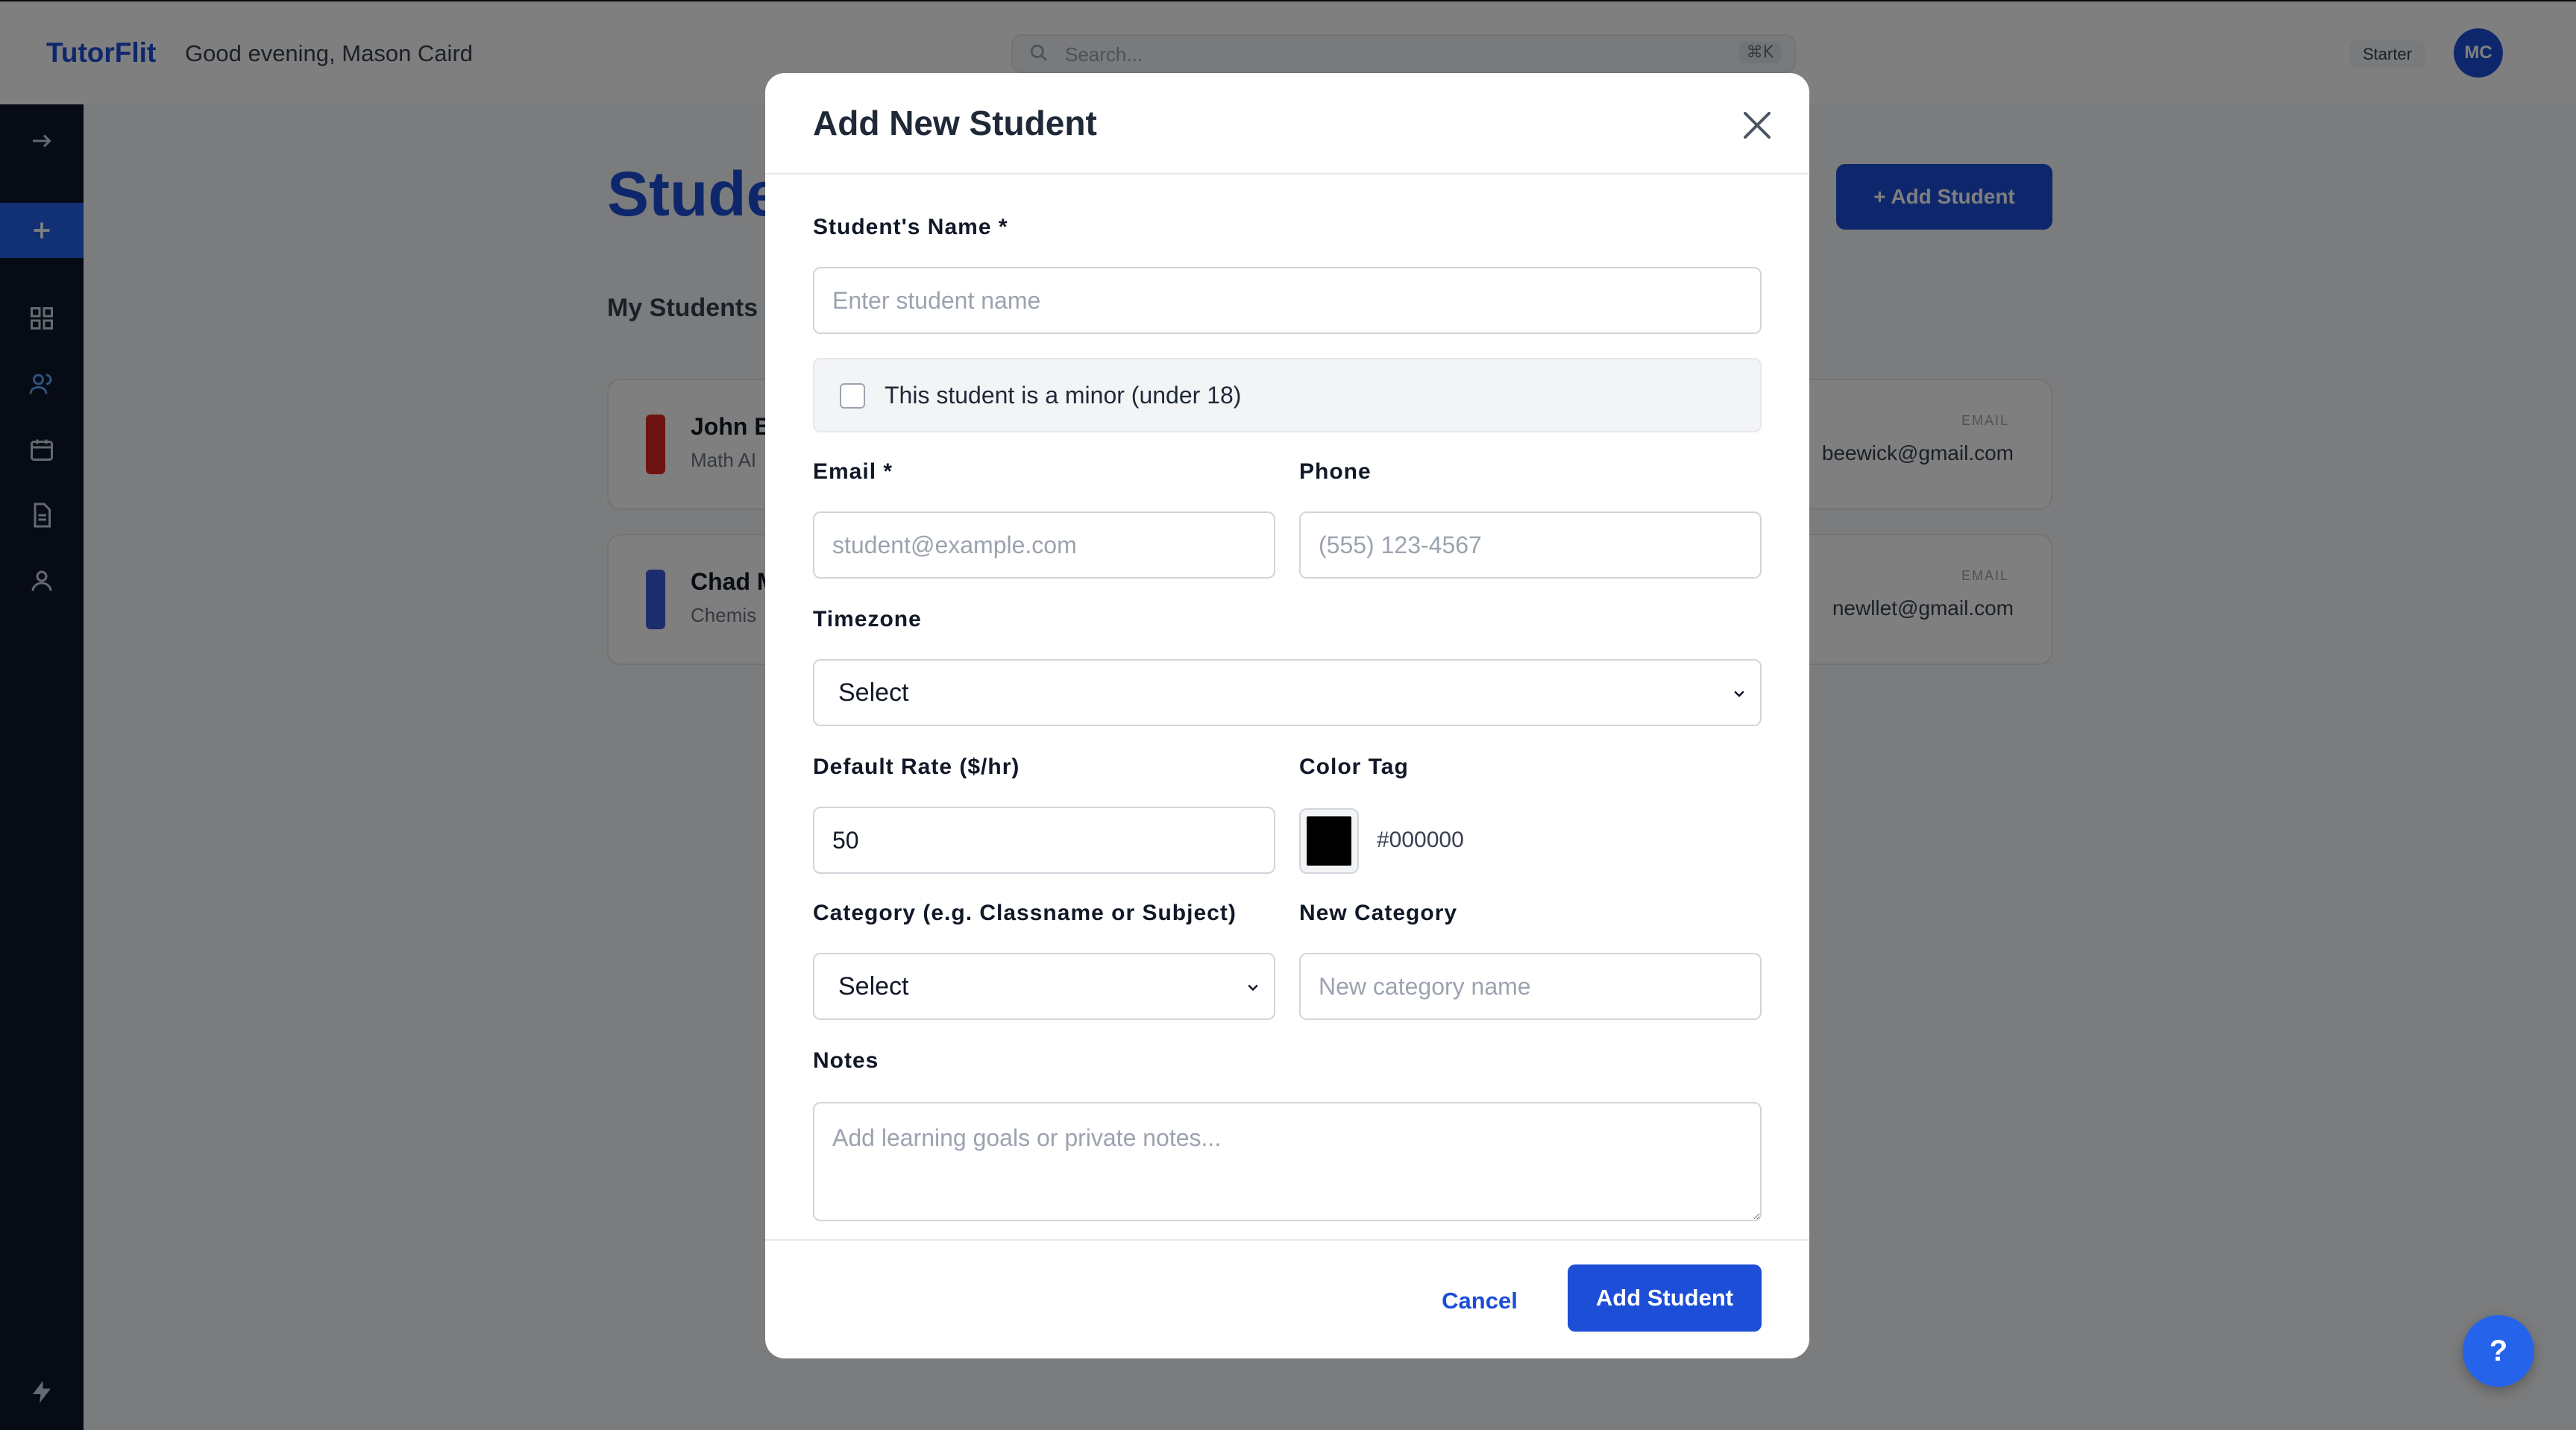  Describe the element at coordinates (1287, 123) in the screenshot. I see `dialog-header: Add New Student` at that location.